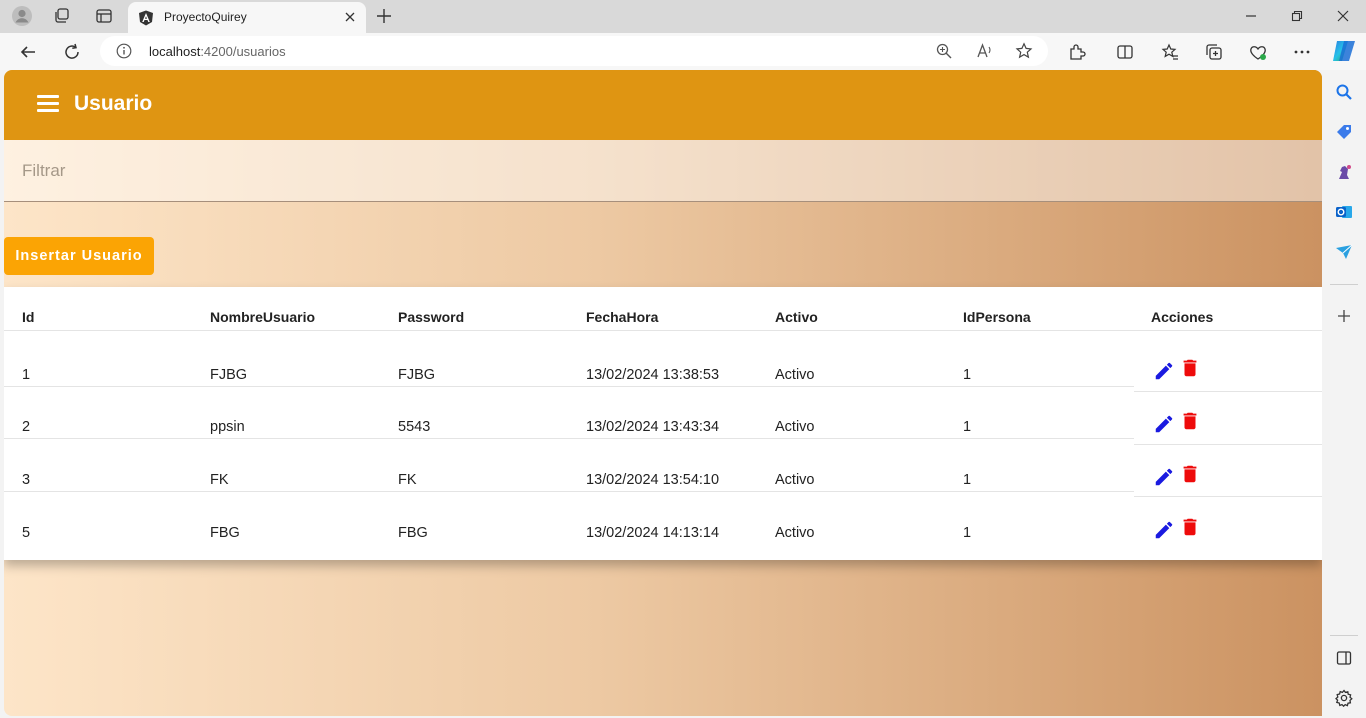  I want to click on url-host: localhost, so click(175, 51).